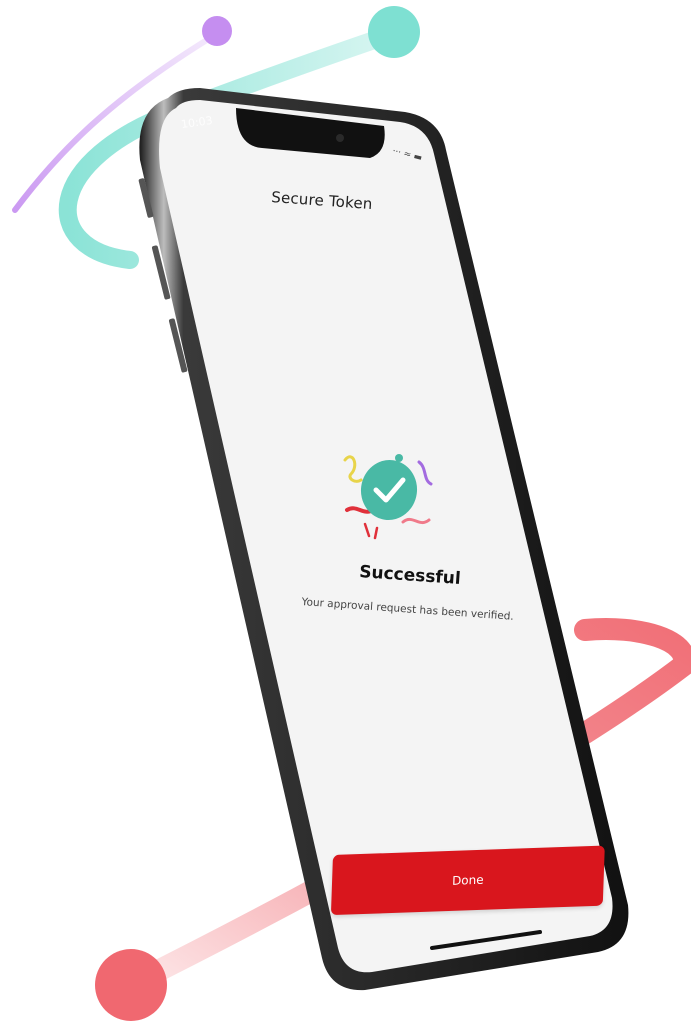  Describe the element at coordinates (467, 880) in the screenshot. I see `done-button: Done` at that location.